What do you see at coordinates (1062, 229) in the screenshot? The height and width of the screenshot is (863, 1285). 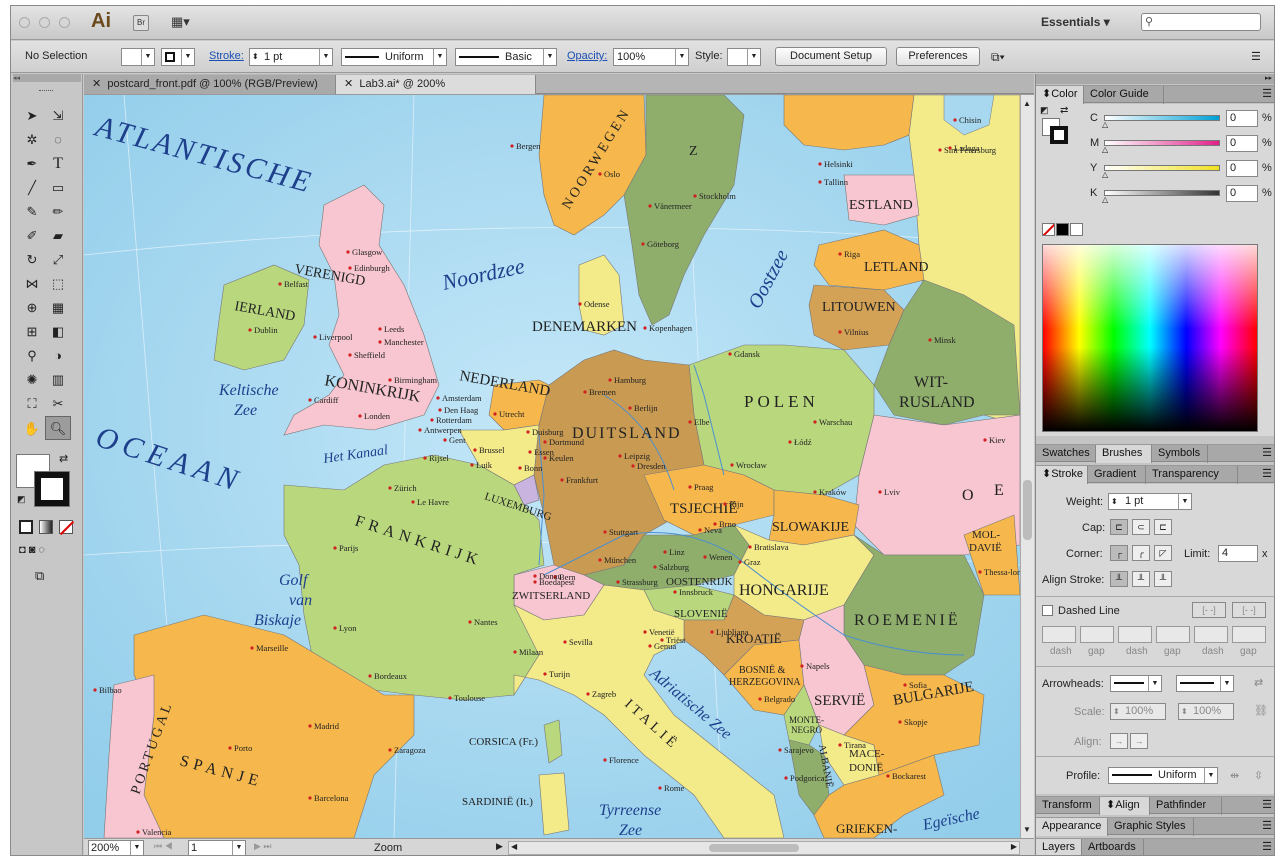 I see `black-color-button` at bounding box center [1062, 229].